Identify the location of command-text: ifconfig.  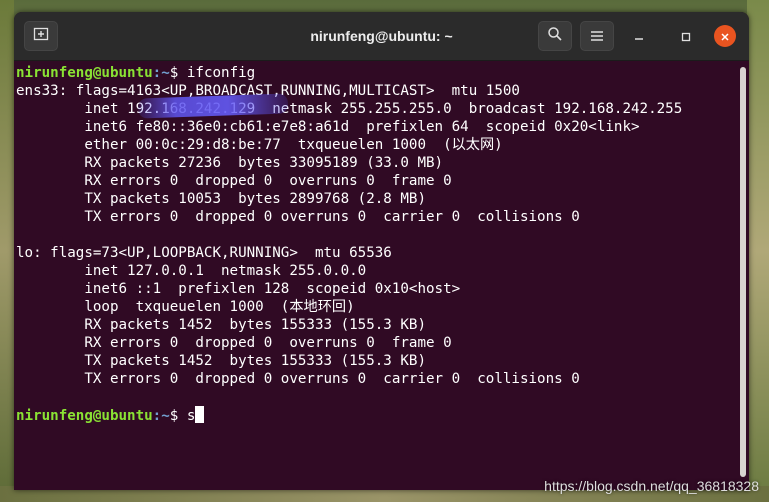
(221, 73).